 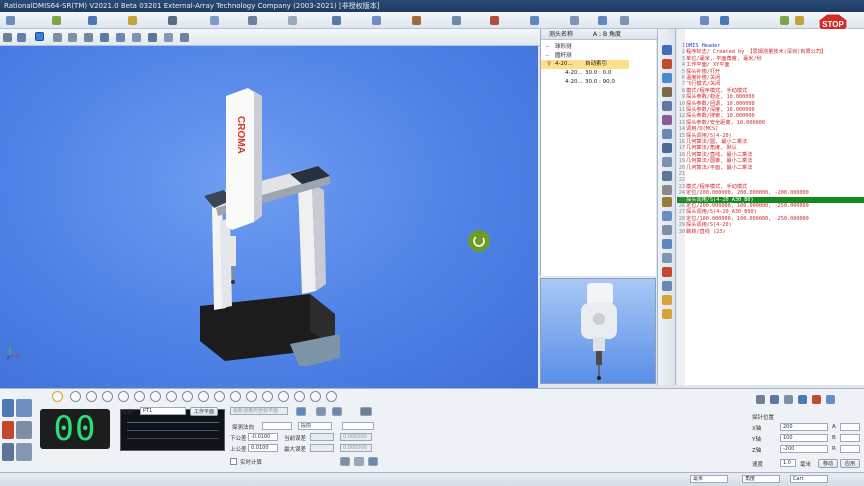 I want to click on realtime-checkbox, so click(x=233, y=461).